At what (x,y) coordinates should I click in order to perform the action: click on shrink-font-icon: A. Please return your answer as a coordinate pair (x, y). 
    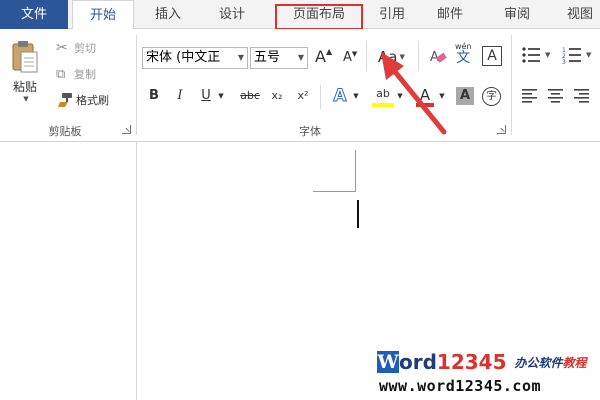
    Looking at the image, I should click on (347, 57).